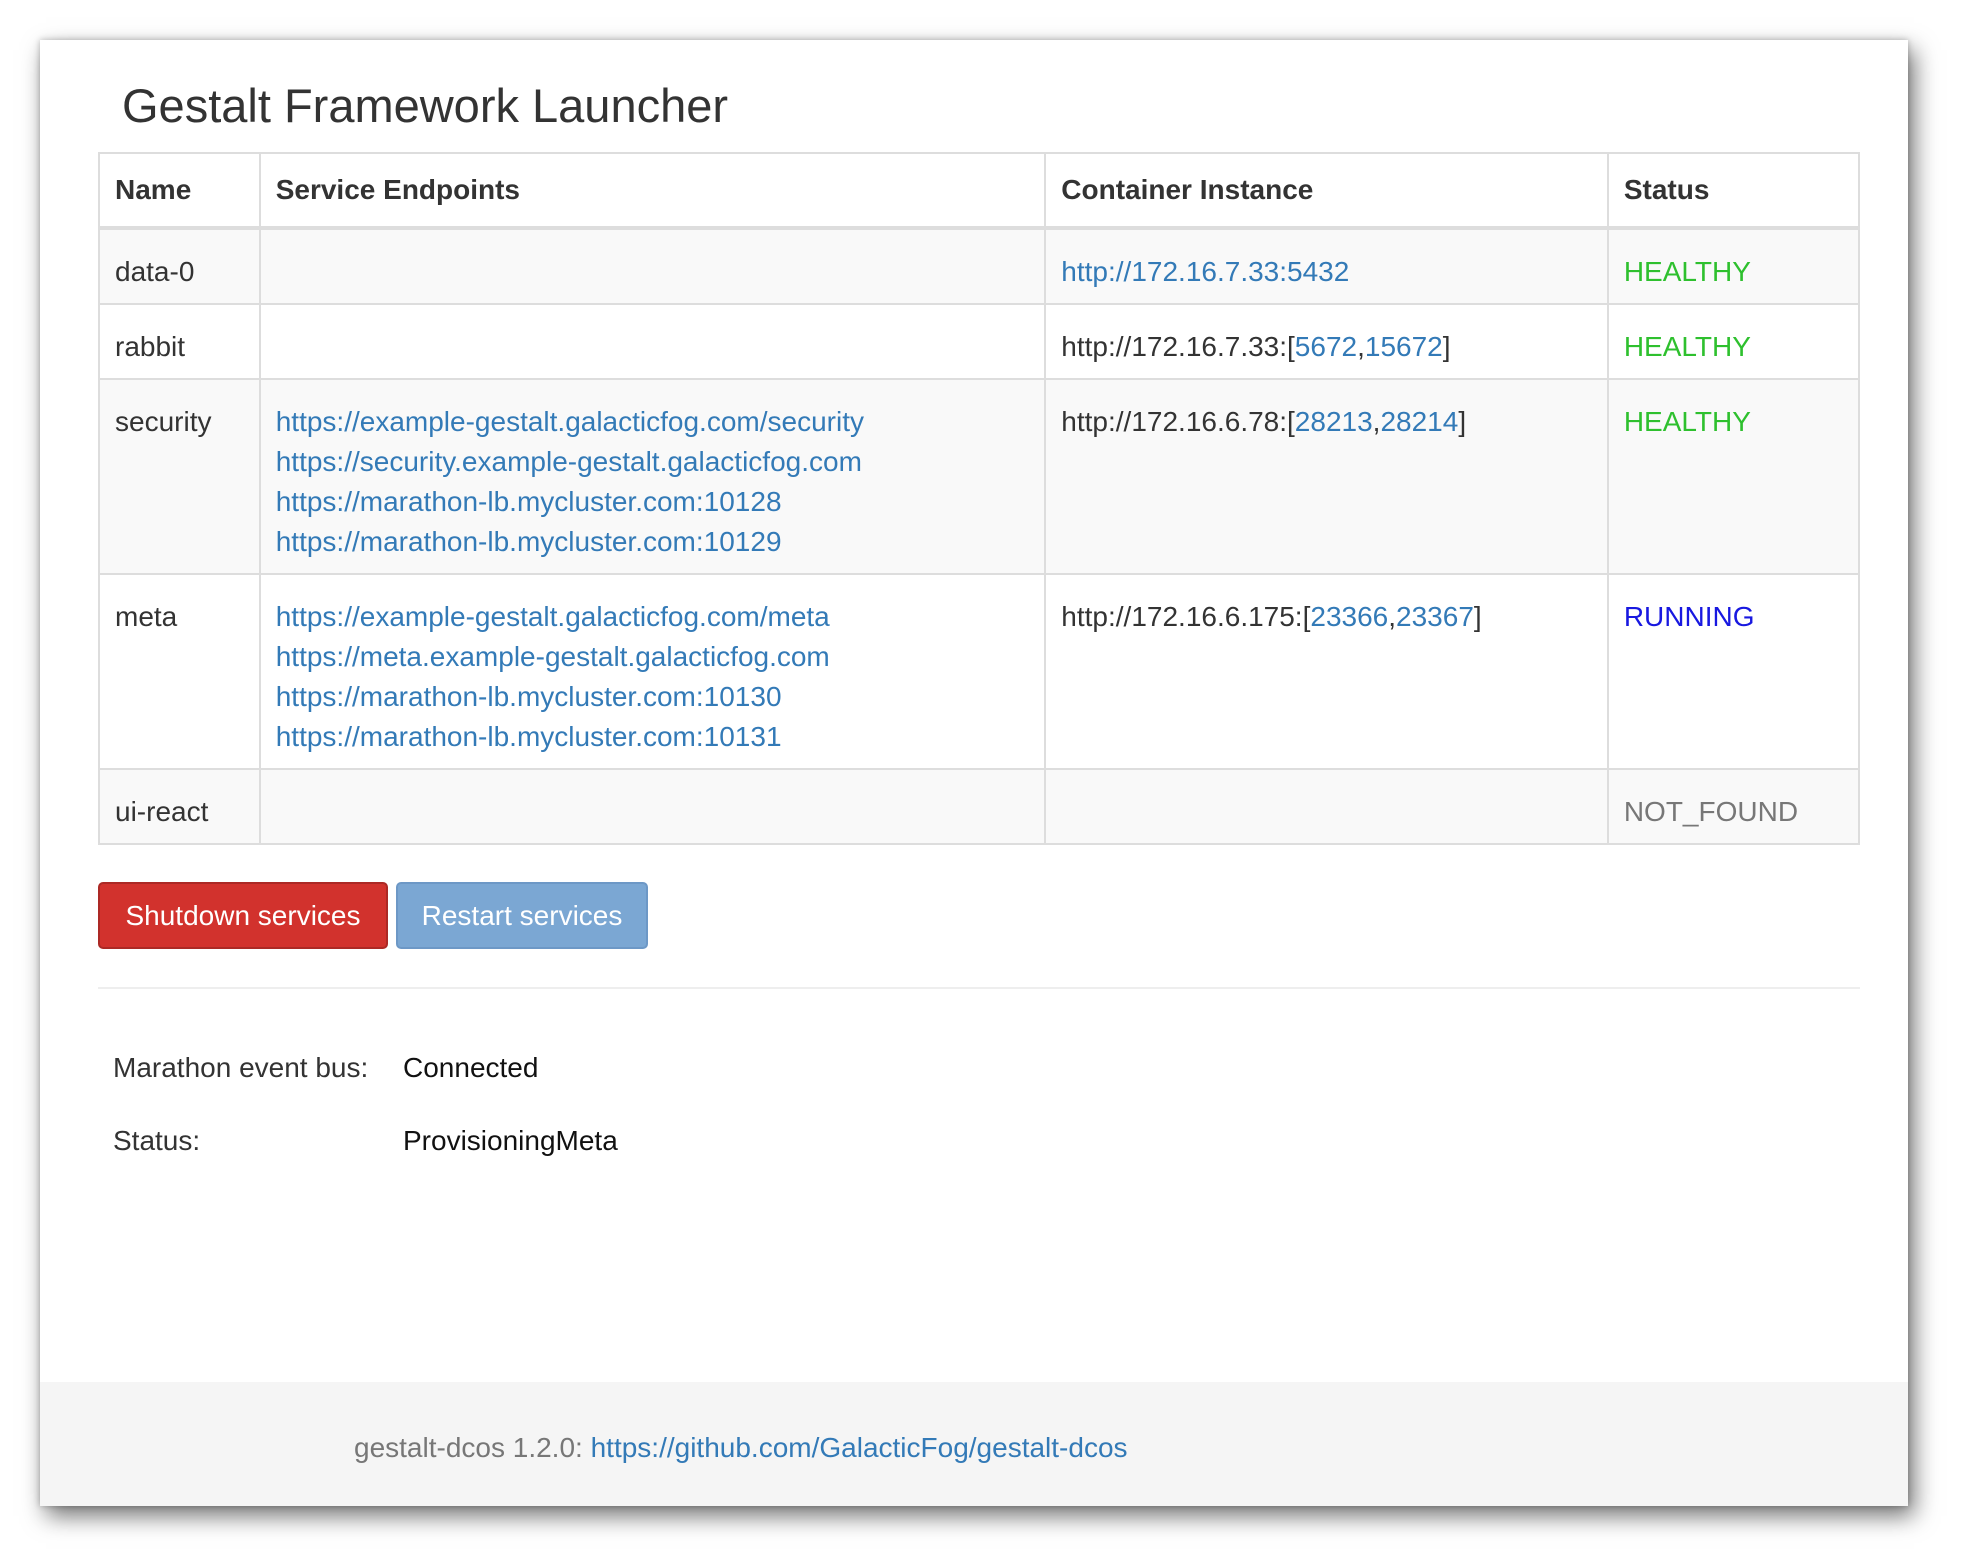  Describe the element at coordinates (1334, 421) in the screenshot. I see `port-link: 28213` at that location.